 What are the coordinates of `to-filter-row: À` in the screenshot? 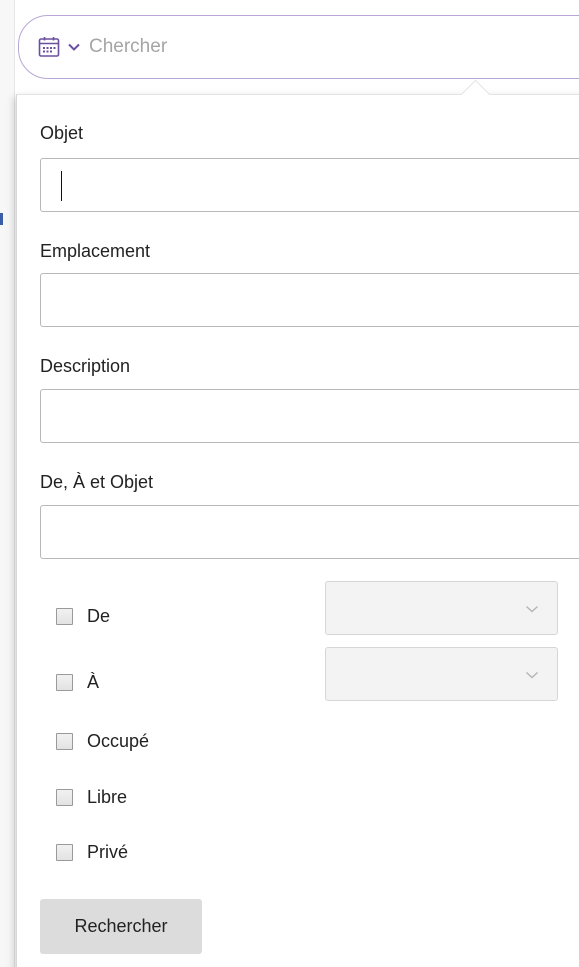 It's located at (77, 682).